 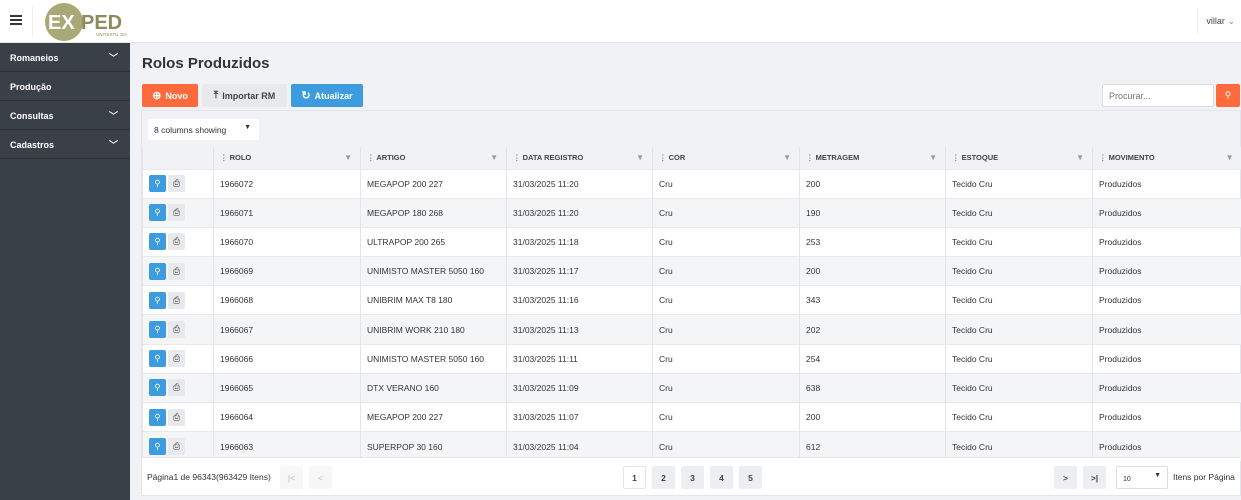 I want to click on table-cell: 31/03/2025 11:18, so click(x=579, y=241).